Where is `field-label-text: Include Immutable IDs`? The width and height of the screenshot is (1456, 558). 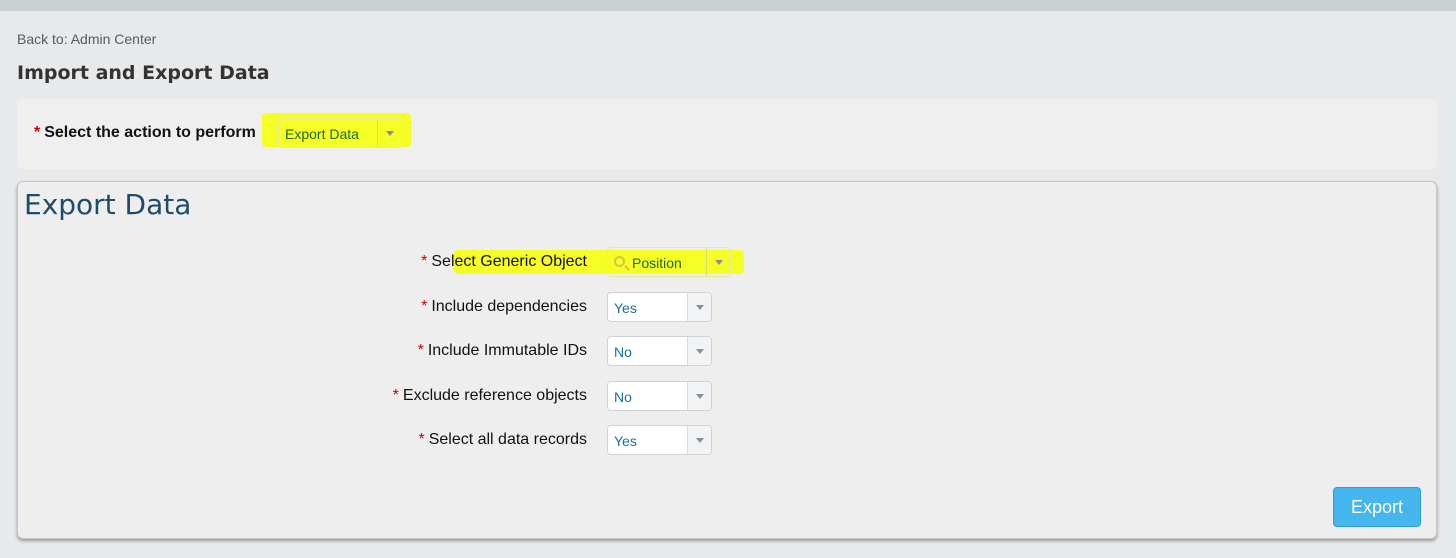
field-label-text: Include Immutable IDs is located at coordinates (507, 350).